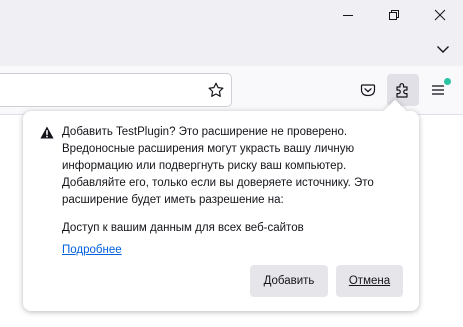 The image size is (463, 327). I want to click on cancel-button-label: Отмена, so click(369, 281).